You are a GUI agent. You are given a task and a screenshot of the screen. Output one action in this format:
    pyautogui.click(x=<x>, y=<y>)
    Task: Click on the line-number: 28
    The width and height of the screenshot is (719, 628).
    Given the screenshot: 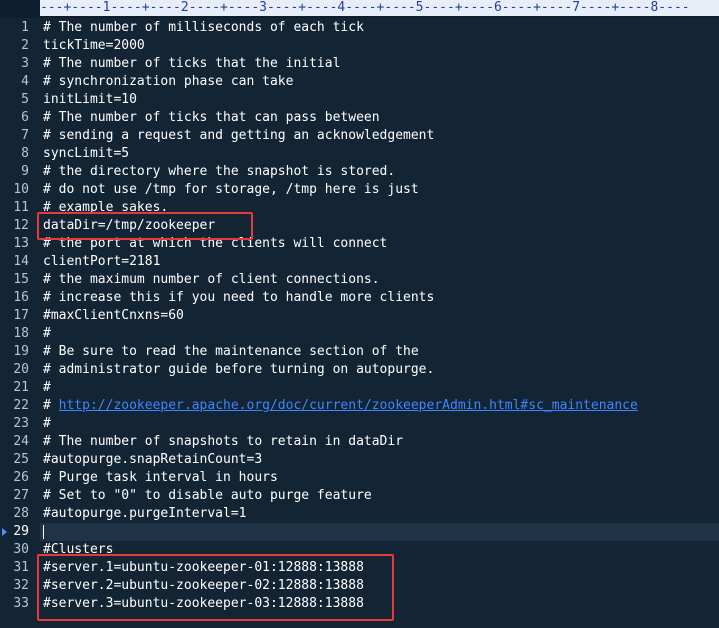 What is the action you would take?
    pyautogui.click(x=21, y=513)
    